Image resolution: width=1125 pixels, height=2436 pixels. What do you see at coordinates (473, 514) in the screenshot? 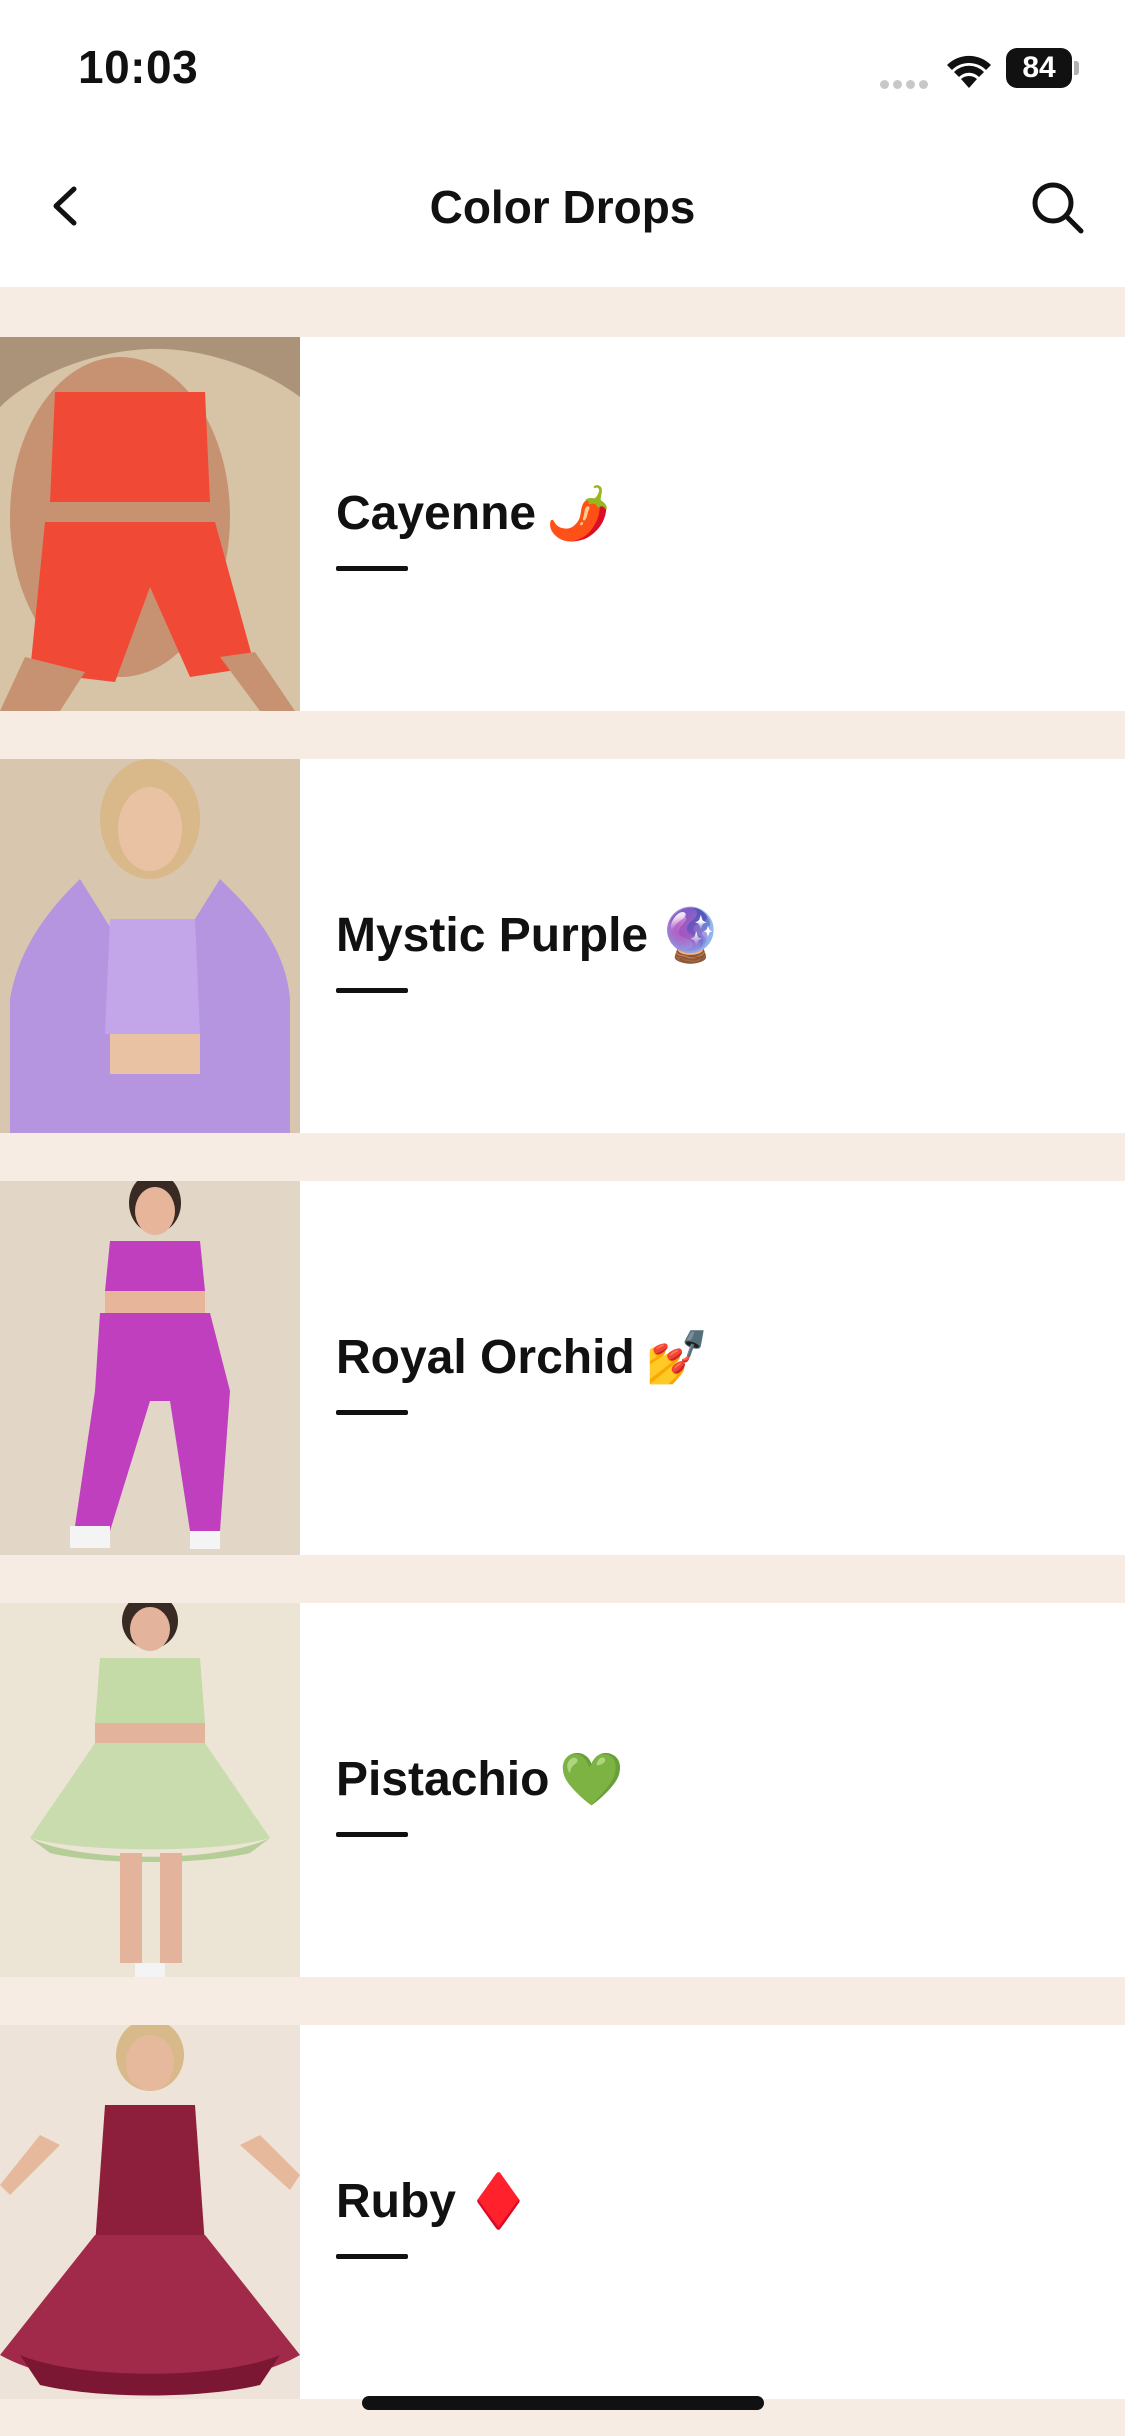
I see `item-label: Cayenne 🌶️` at bounding box center [473, 514].